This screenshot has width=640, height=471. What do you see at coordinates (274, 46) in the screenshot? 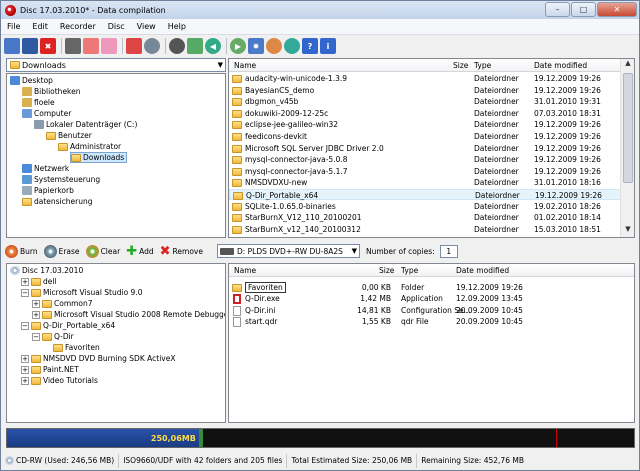
I see `globe-icon` at bounding box center [274, 46].